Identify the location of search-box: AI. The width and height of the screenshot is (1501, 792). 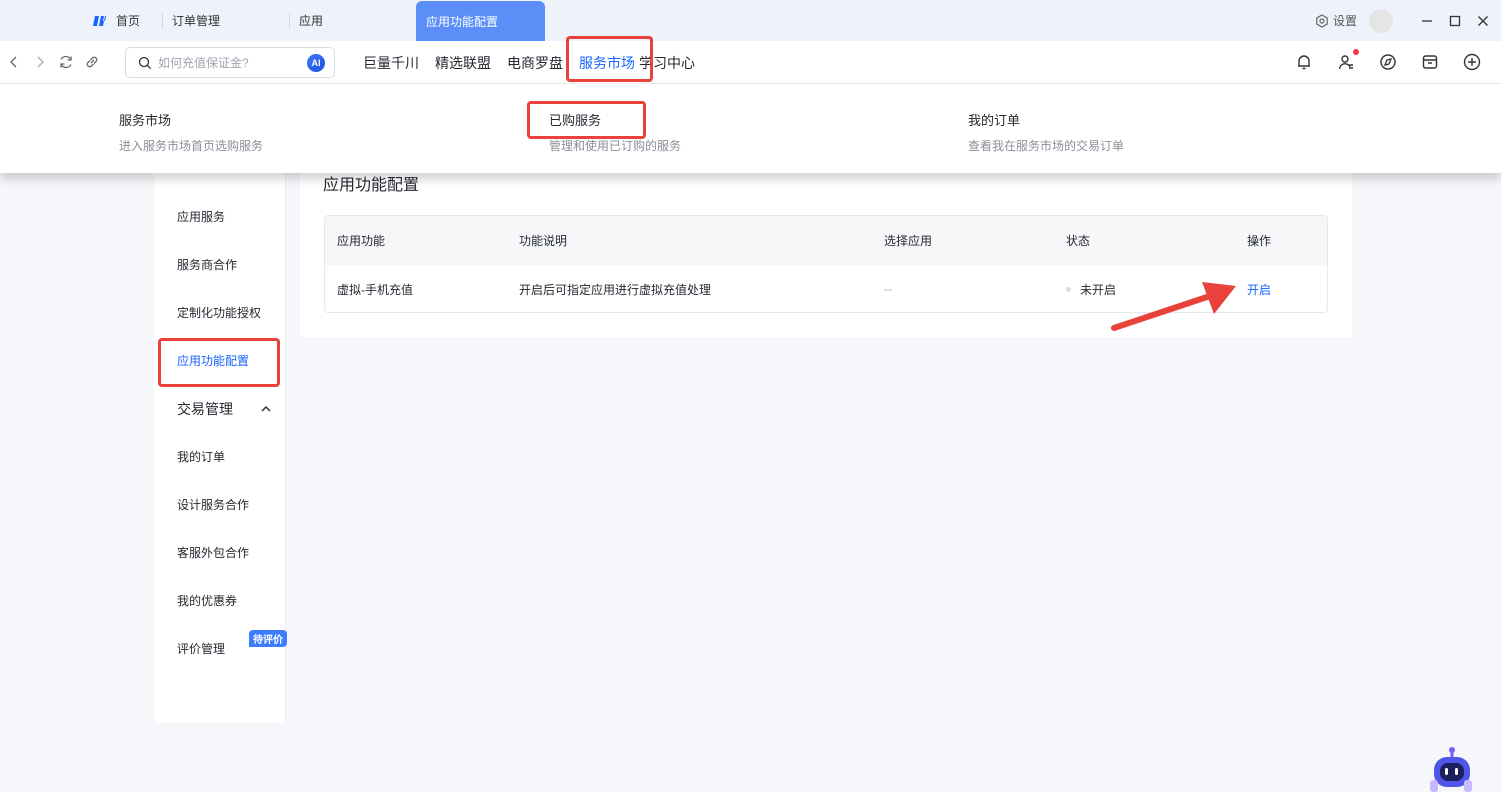
(230, 62).